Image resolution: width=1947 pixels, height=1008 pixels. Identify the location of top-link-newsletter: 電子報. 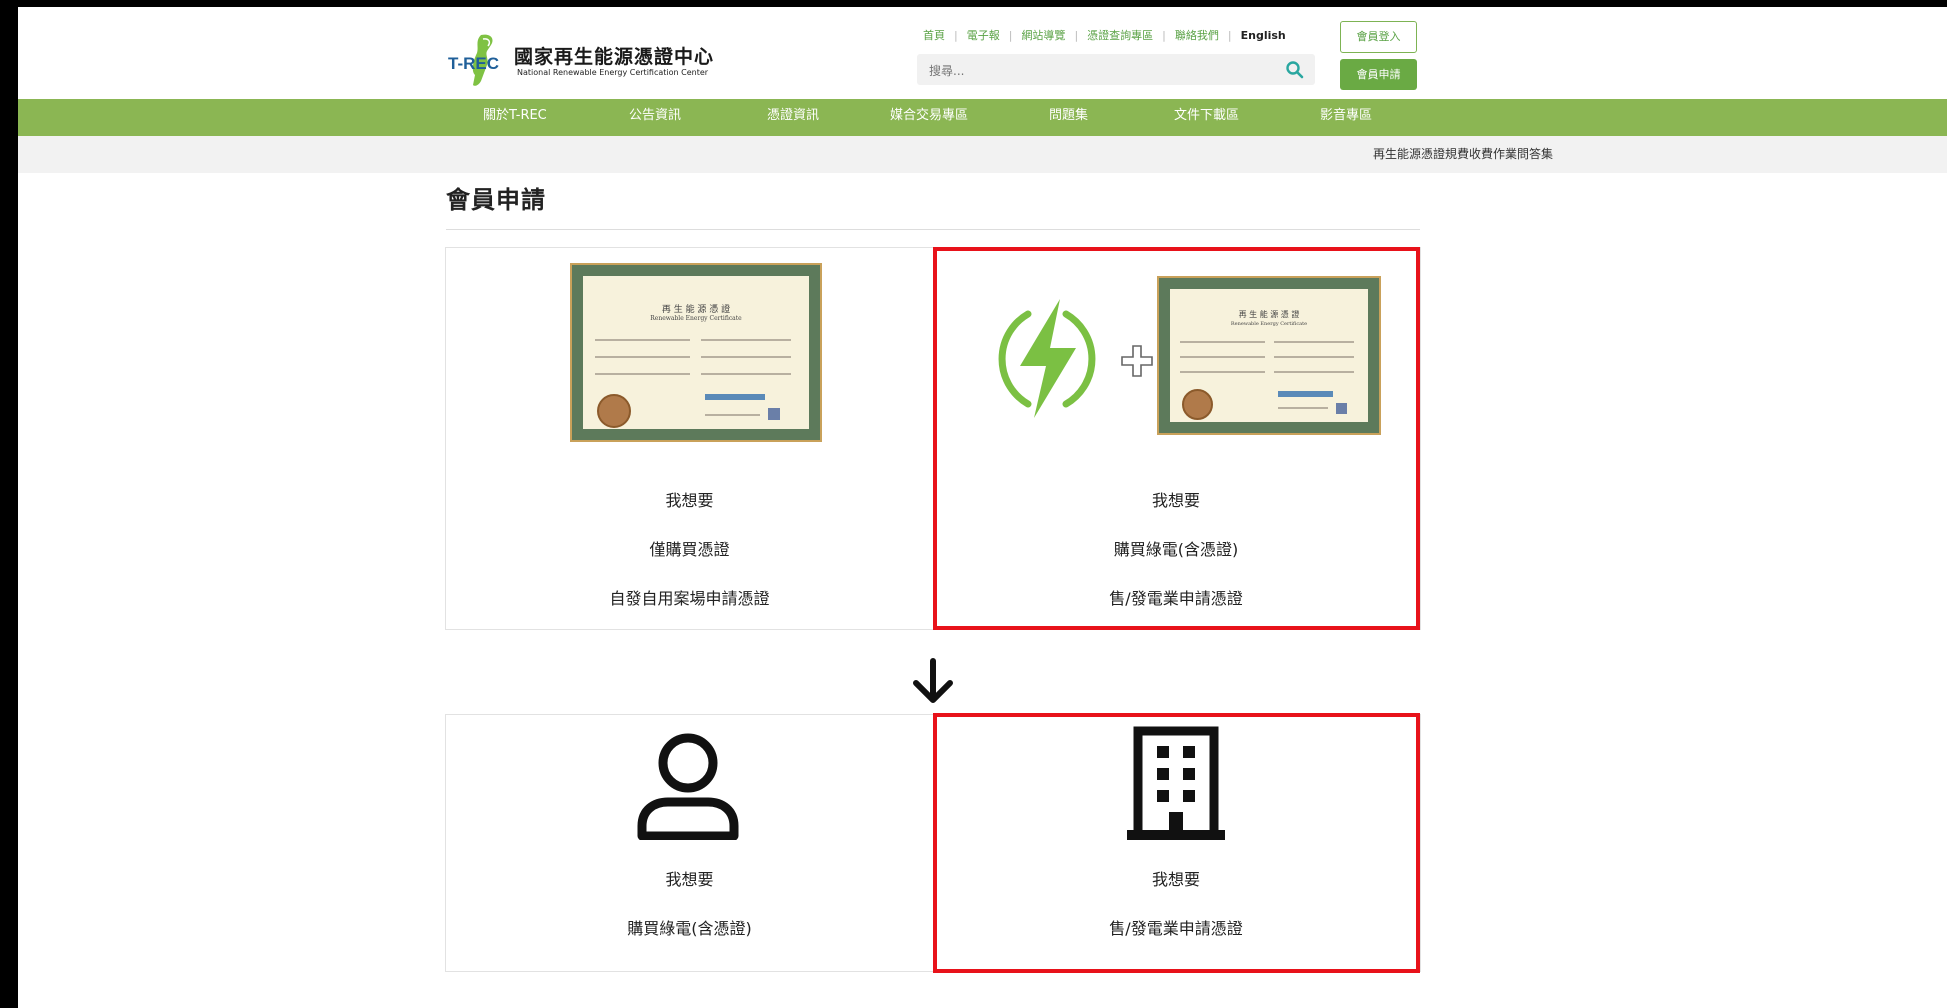
(983, 35).